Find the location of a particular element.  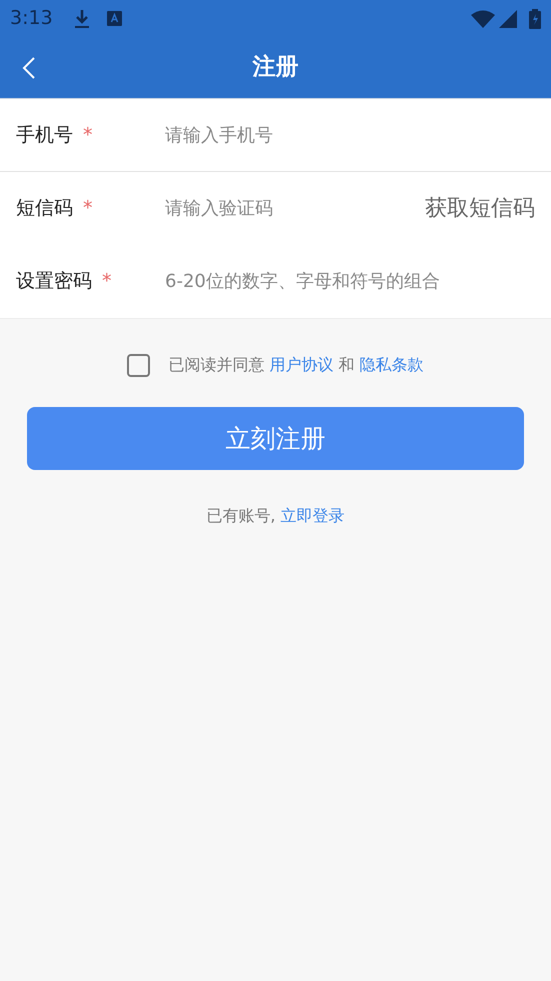

battery-icon is located at coordinates (535, 18).